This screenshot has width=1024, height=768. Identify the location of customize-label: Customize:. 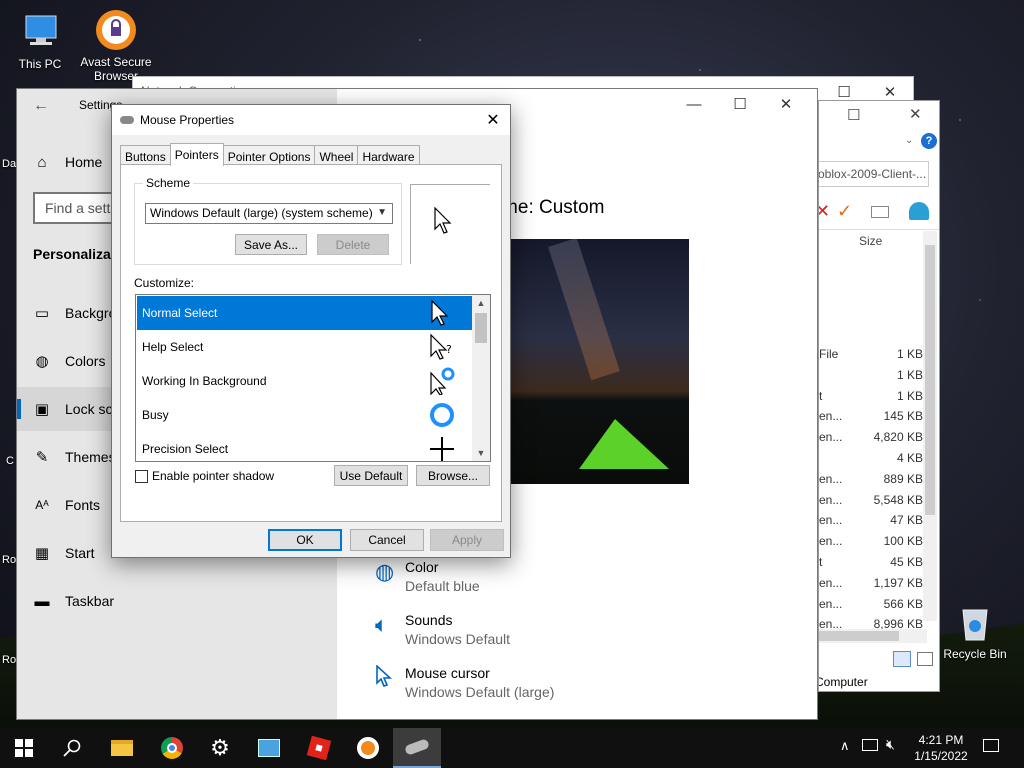
(164, 283).